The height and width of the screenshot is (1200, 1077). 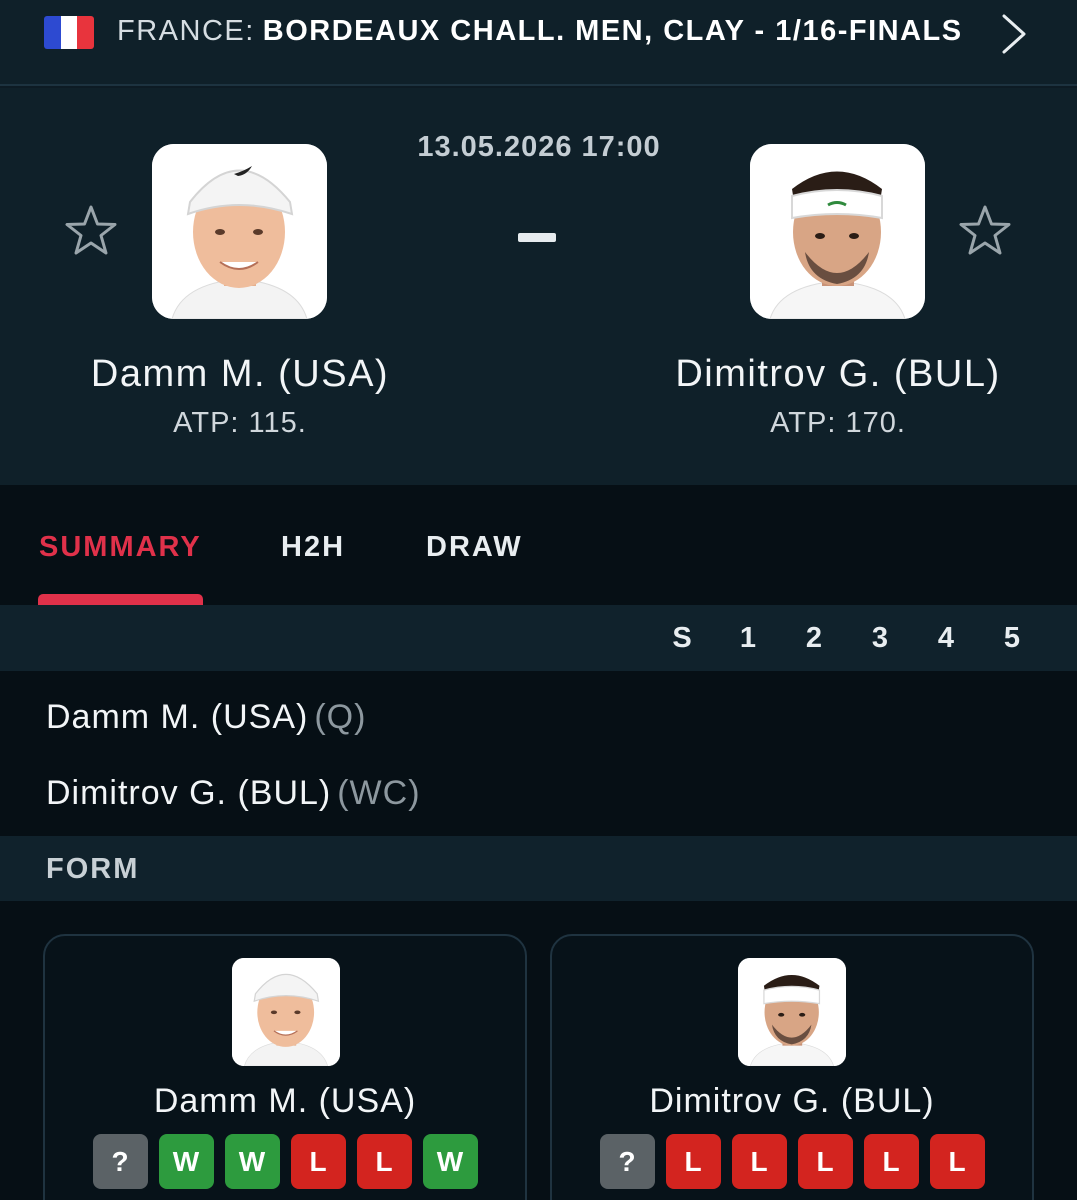 What do you see at coordinates (538, 868) in the screenshot?
I see `form-section-header: FORM` at bounding box center [538, 868].